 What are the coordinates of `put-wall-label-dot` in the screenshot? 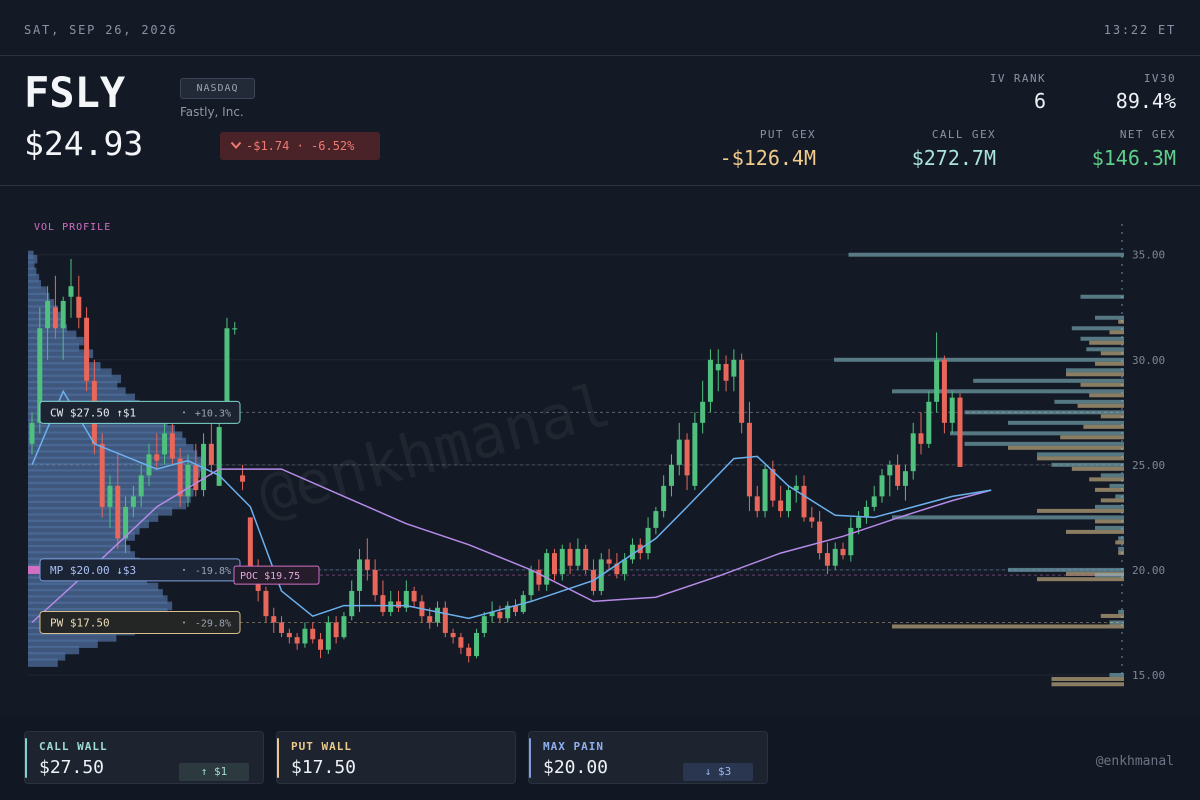 It's located at (184, 622).